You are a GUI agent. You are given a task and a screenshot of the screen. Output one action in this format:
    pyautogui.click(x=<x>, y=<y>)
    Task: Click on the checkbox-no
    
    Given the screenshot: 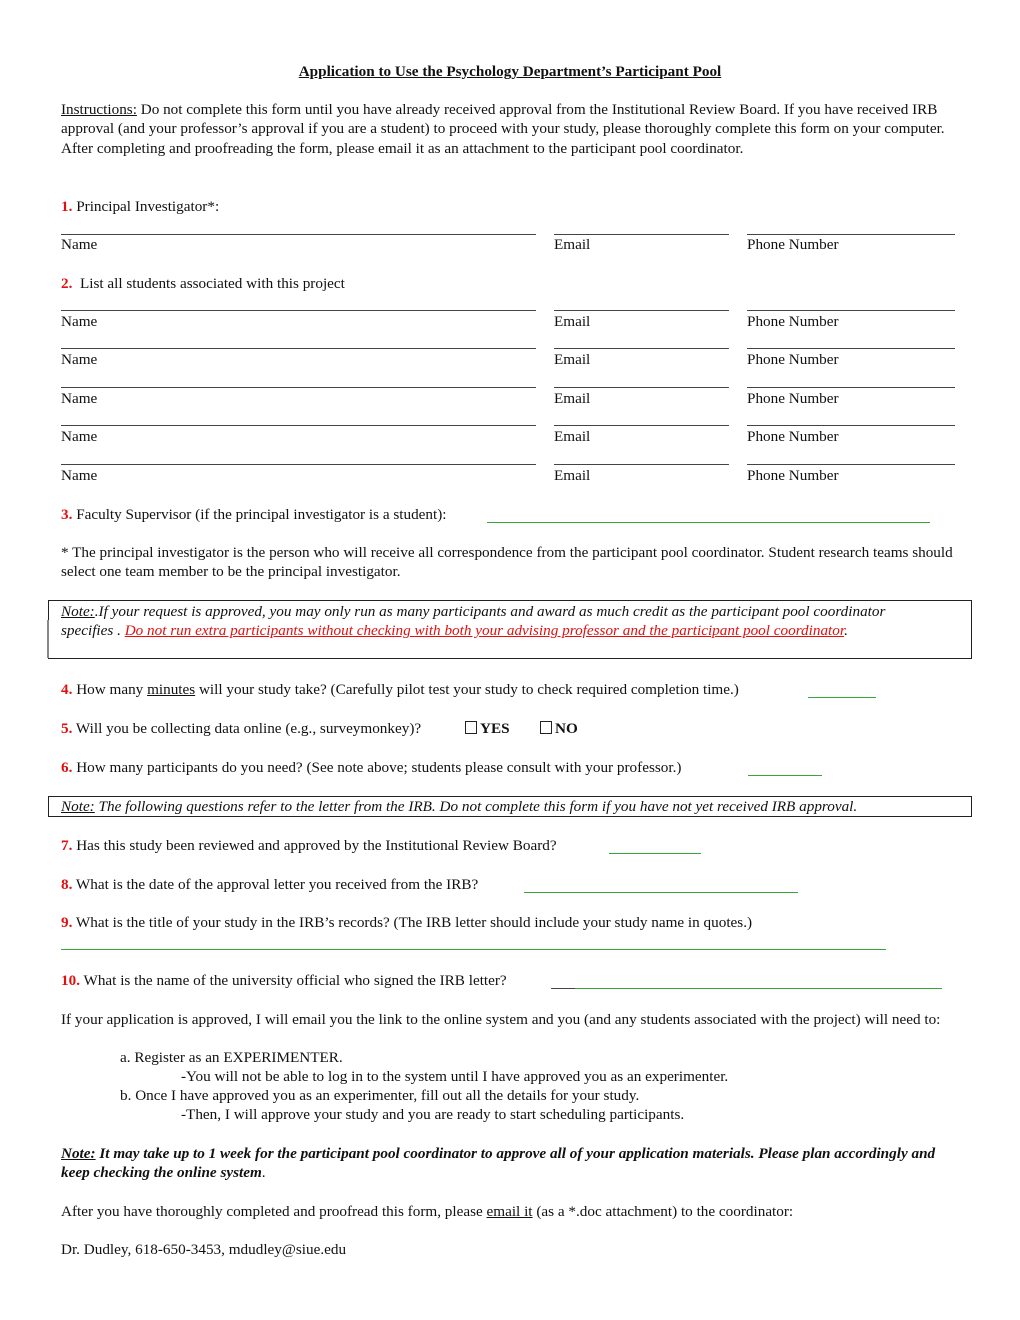 What is the action you would take?
    pyautogui.click(x=546, y=727)
    